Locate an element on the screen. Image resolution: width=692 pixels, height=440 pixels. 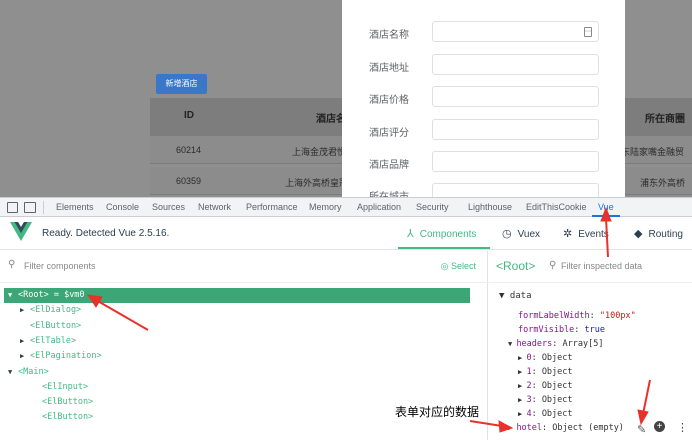
tree-node: ▶ <ElDialog> is located at coordinates (237, 310).